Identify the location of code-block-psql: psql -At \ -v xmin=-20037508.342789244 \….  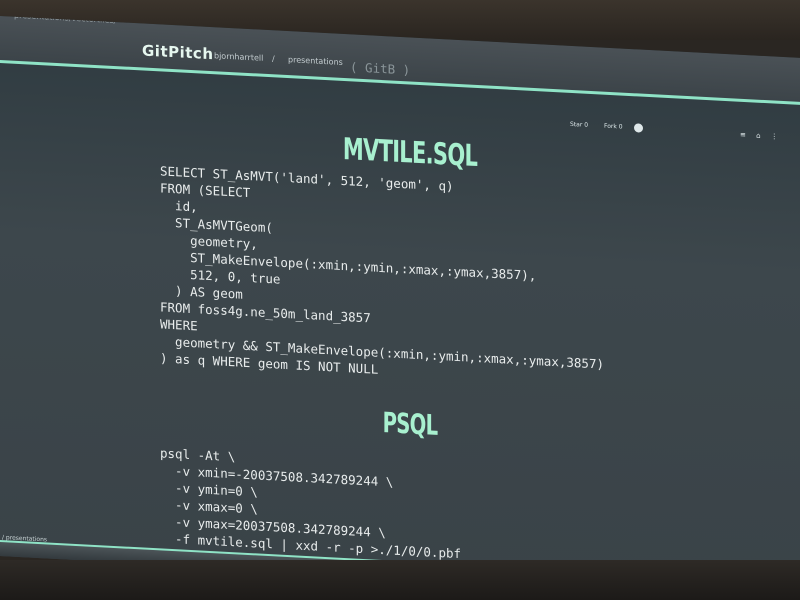
(311, 503).